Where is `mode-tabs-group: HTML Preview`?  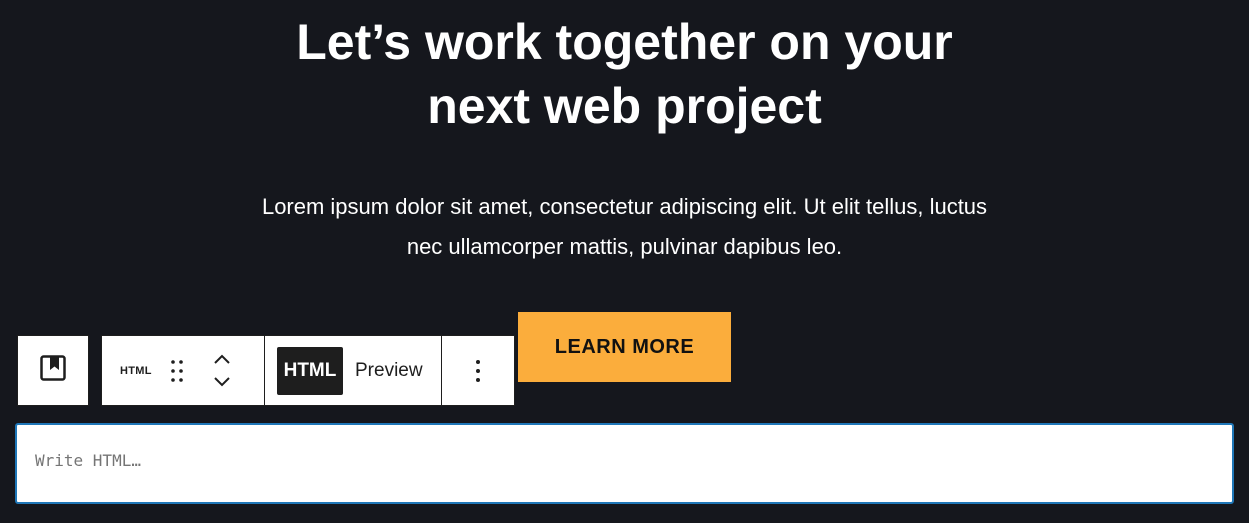
mode-tabs-group: HTML Preview is located at coordinates (353, 370).